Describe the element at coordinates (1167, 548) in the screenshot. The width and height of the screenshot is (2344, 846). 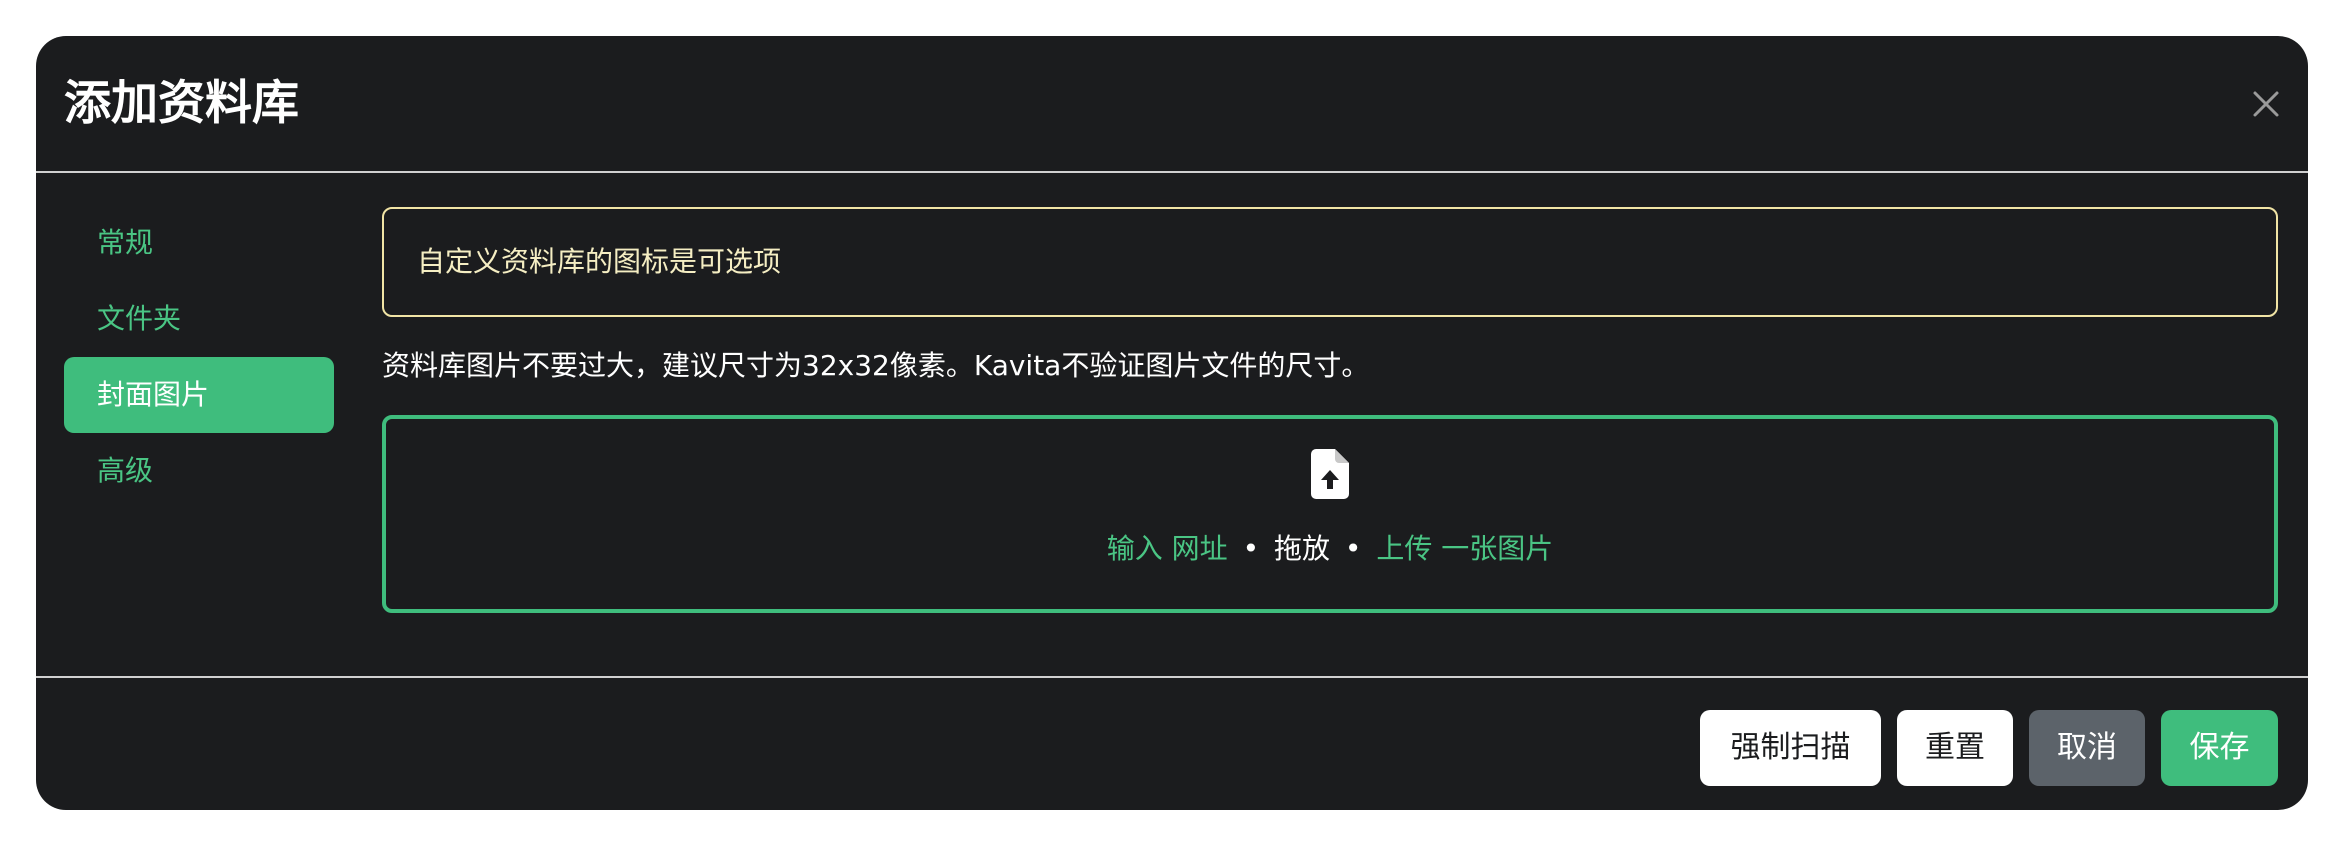
I see `enter-url-link: 输入 网址` at that location.